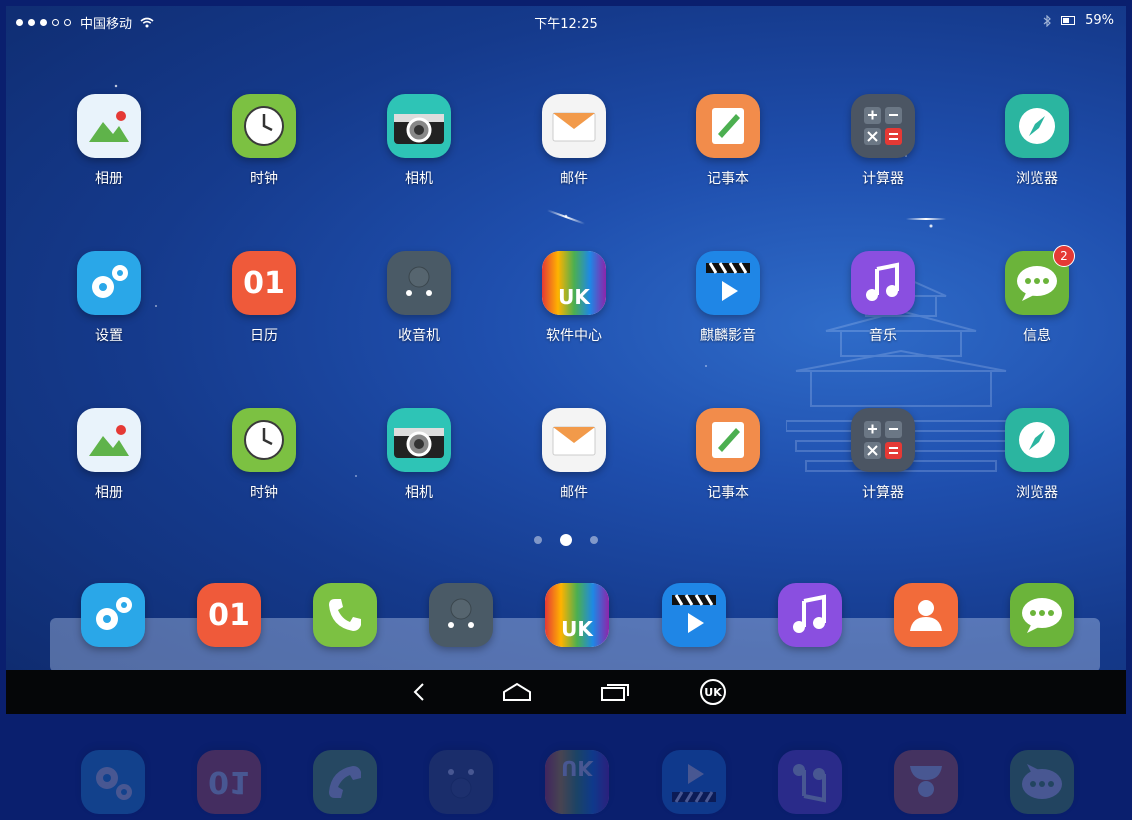 The height and width of the screenshot is (820, 1132). I want to click on uk-logo-icon: UK, so click(713, 692).